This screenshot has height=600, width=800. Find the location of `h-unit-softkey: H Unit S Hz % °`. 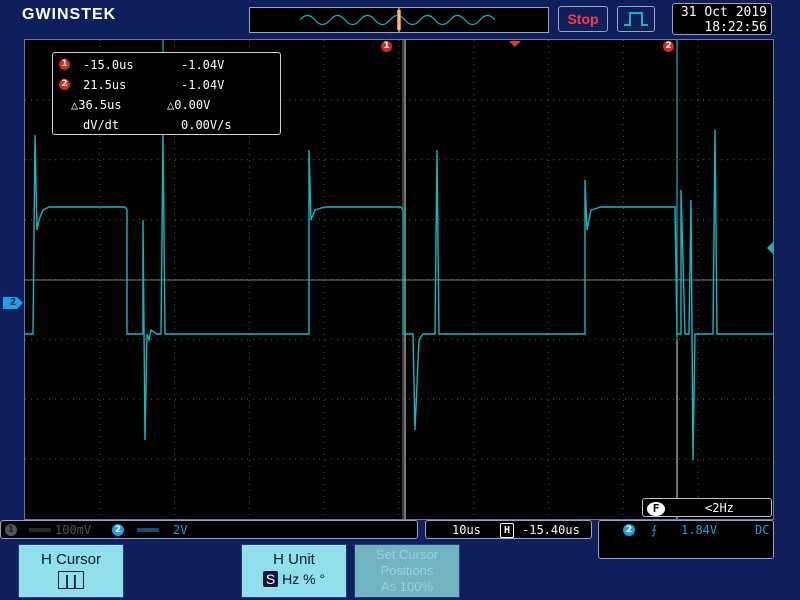

h-unit-softkey: H Unit S Hz % ° is located at coordinates (294, 571).